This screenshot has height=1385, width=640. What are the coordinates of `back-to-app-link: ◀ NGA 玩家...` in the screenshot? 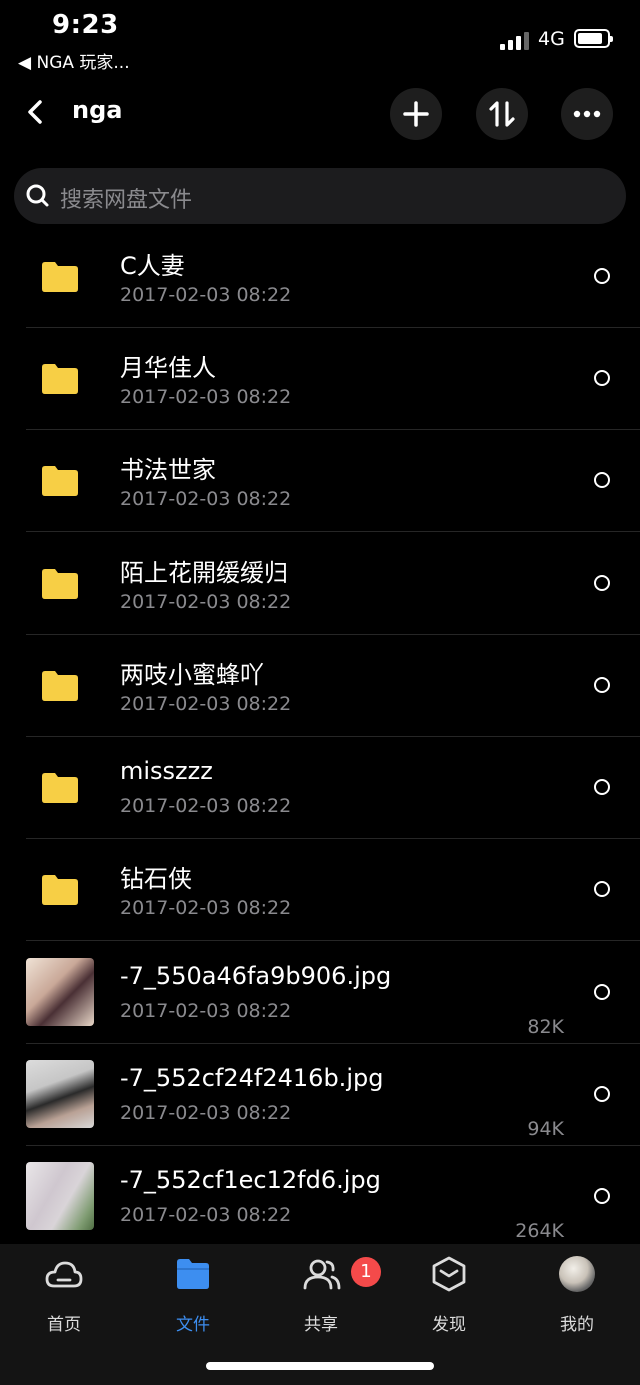 It's located at (74, 60).